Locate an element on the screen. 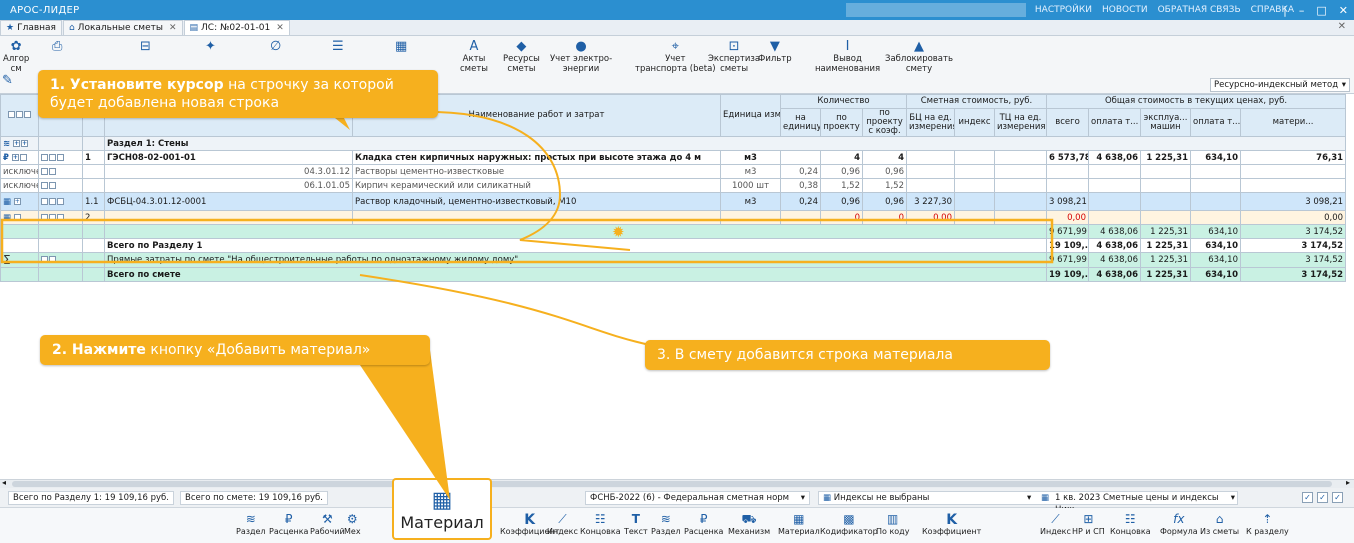 This screenshot has width=1354, height=543. sum-wage: 4 638,06 is located at coordinates (1114, 274).